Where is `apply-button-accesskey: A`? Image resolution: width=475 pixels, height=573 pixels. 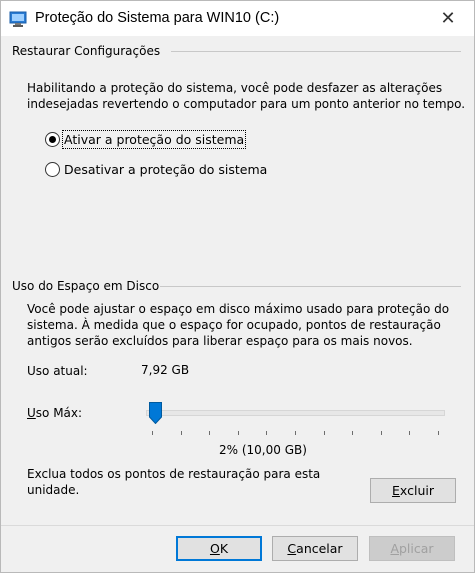
apply-button-accesskey: A is located at coordinates (394, 548).